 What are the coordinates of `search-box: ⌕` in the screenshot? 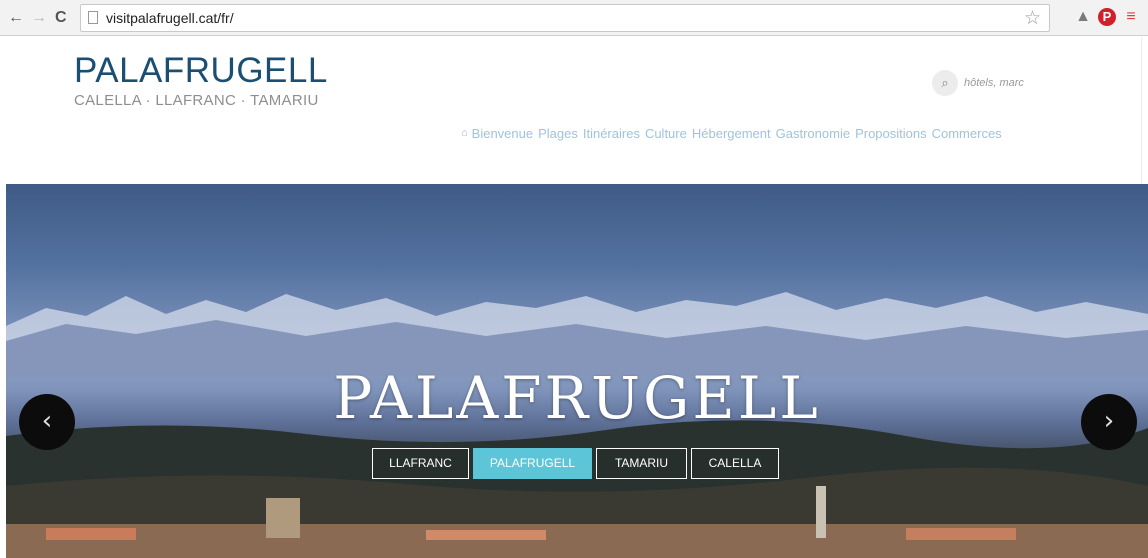 It's located at (1032, 83).